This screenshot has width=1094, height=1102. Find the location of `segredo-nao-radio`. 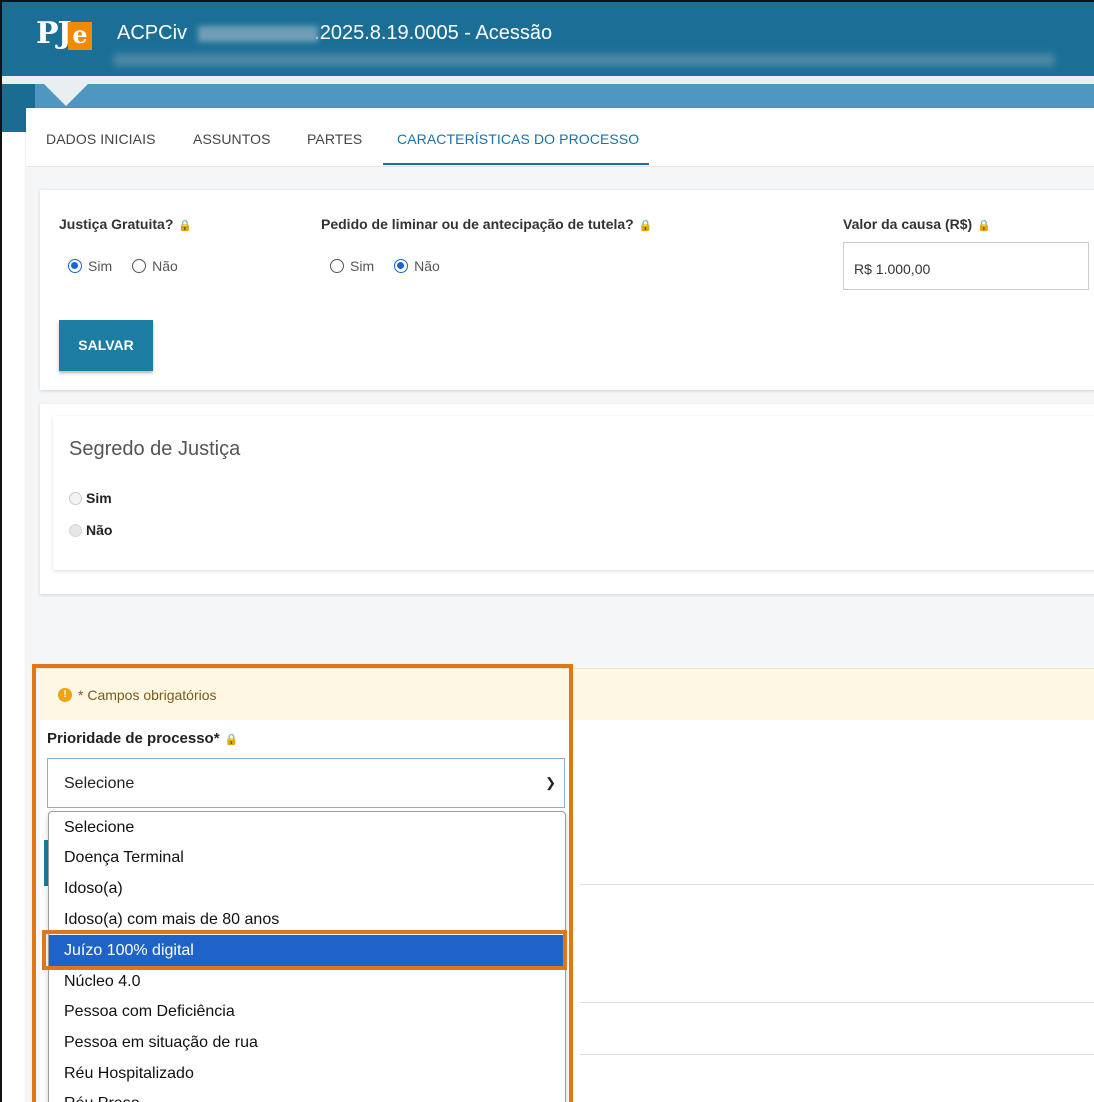

segredo-nao-radio is located at coordinates (75, 530).